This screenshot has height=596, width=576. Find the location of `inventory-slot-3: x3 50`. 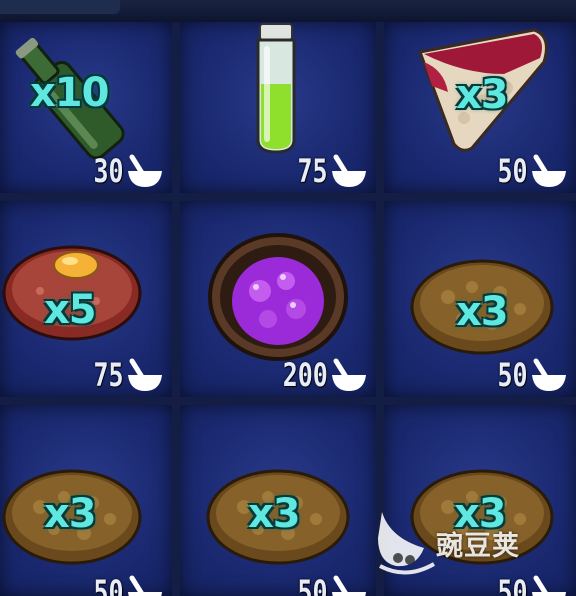

inventory-slot-3: x3 50 is located at coordinates (480, 107).